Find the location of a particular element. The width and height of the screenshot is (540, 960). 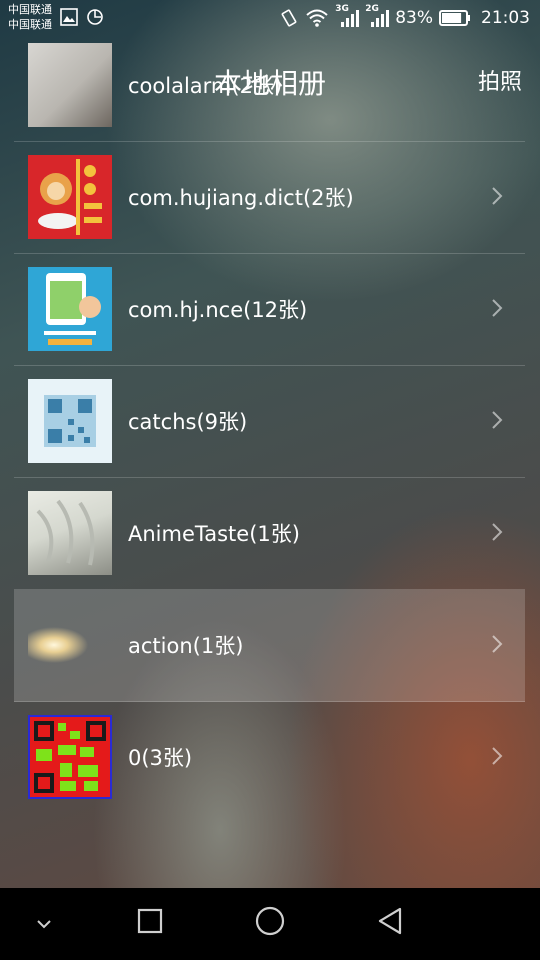

camera-button: 拍照 is located at coordinates (500, 80).